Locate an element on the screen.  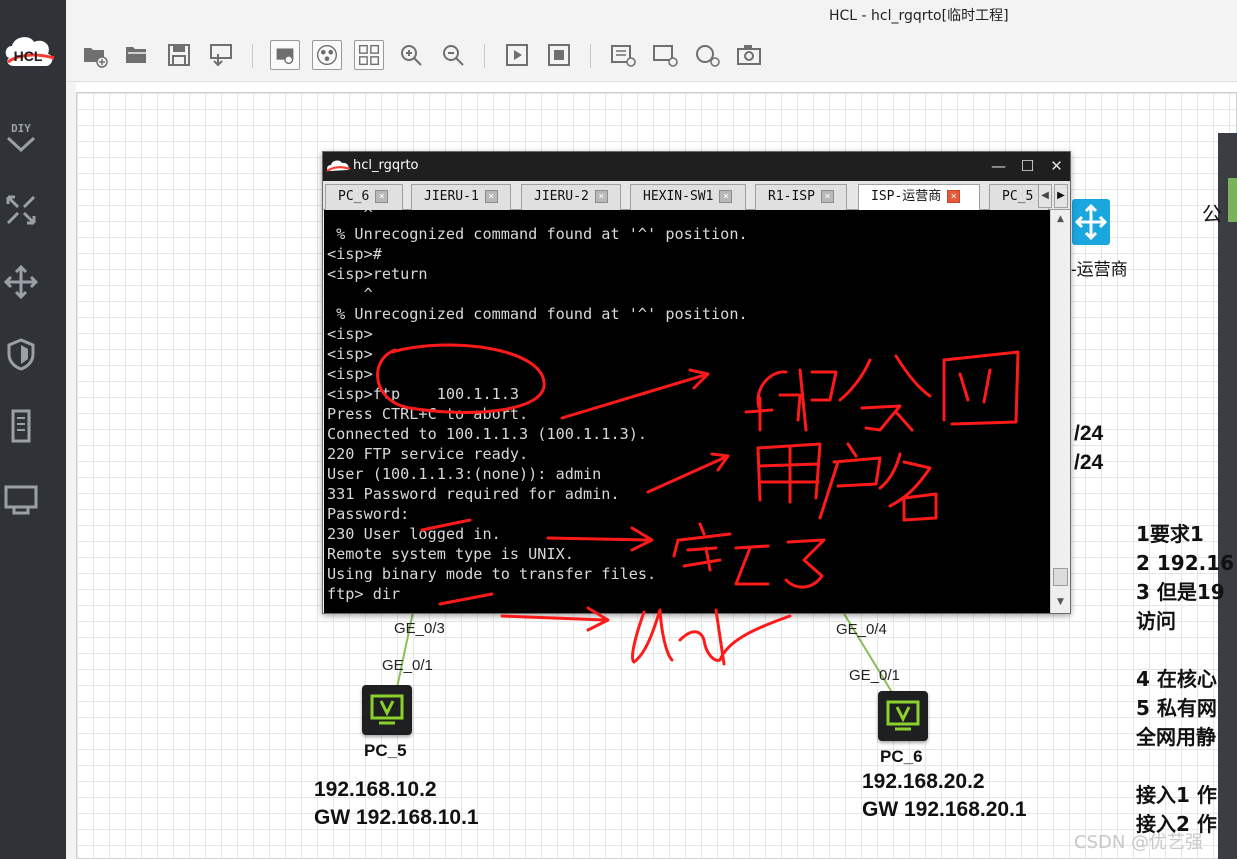
router-icon is located at coordinates (21, 210).